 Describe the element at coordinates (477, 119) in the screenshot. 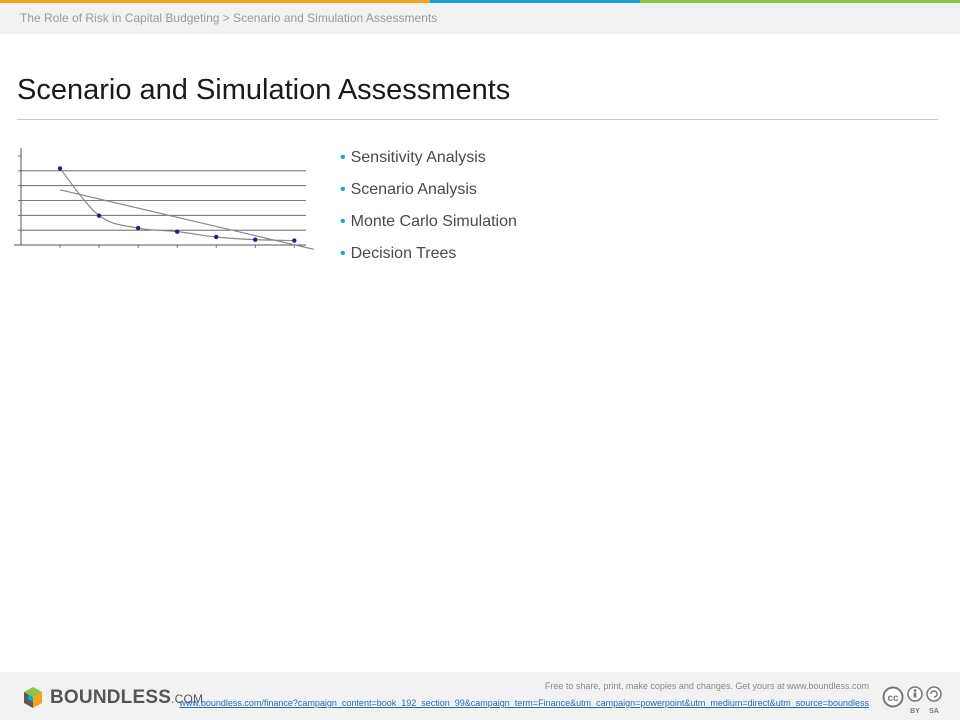

I see `title-divider` at that location.